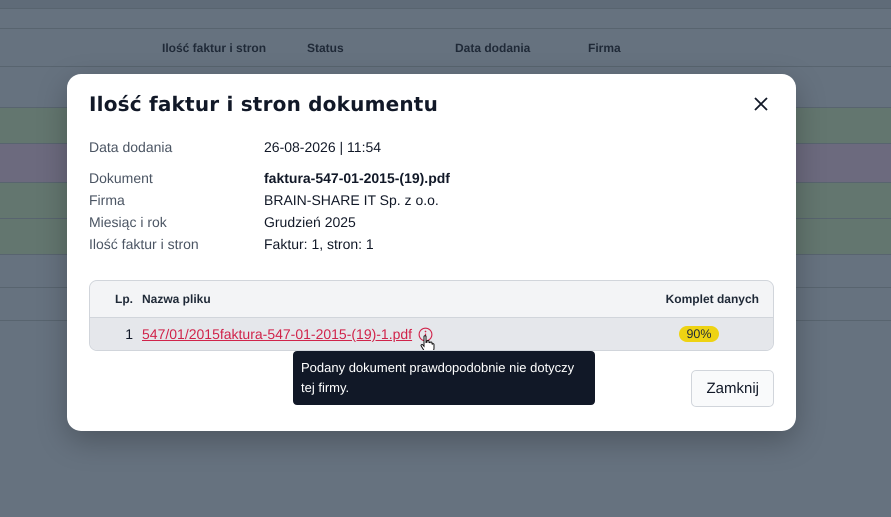 The image size is (891, 517). I want to click on column-header: Data dodania, so click(492, 47).